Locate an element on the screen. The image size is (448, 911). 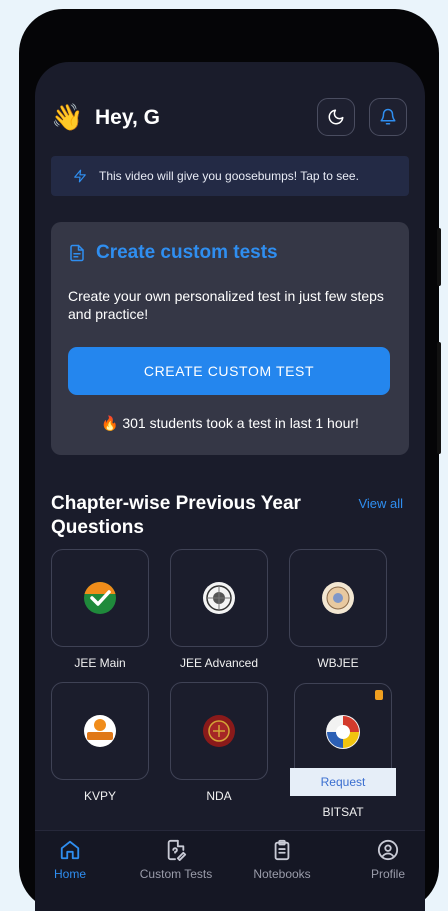
profile-icon is located at coordinates (388, 850).